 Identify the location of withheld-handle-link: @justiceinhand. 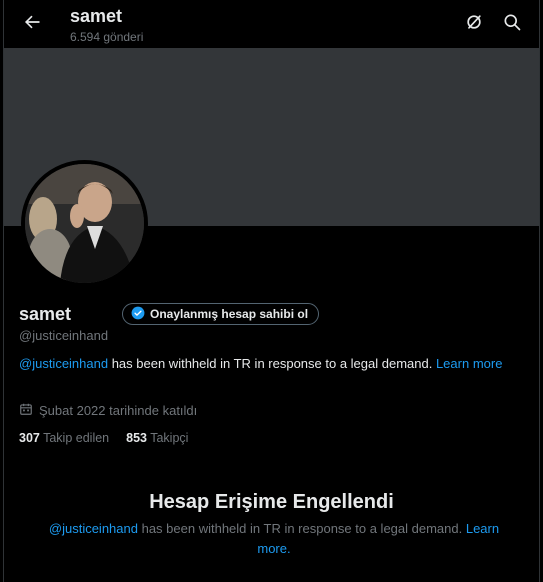
(63, 363).